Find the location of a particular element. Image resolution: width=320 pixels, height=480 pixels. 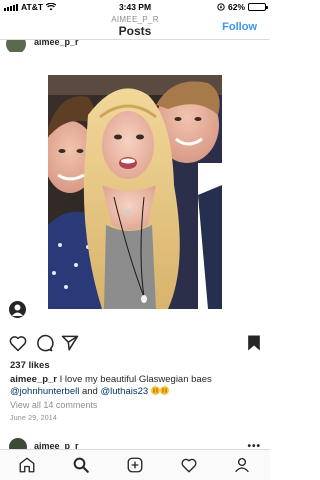

battery-icon is located at coordinates (258, 7).